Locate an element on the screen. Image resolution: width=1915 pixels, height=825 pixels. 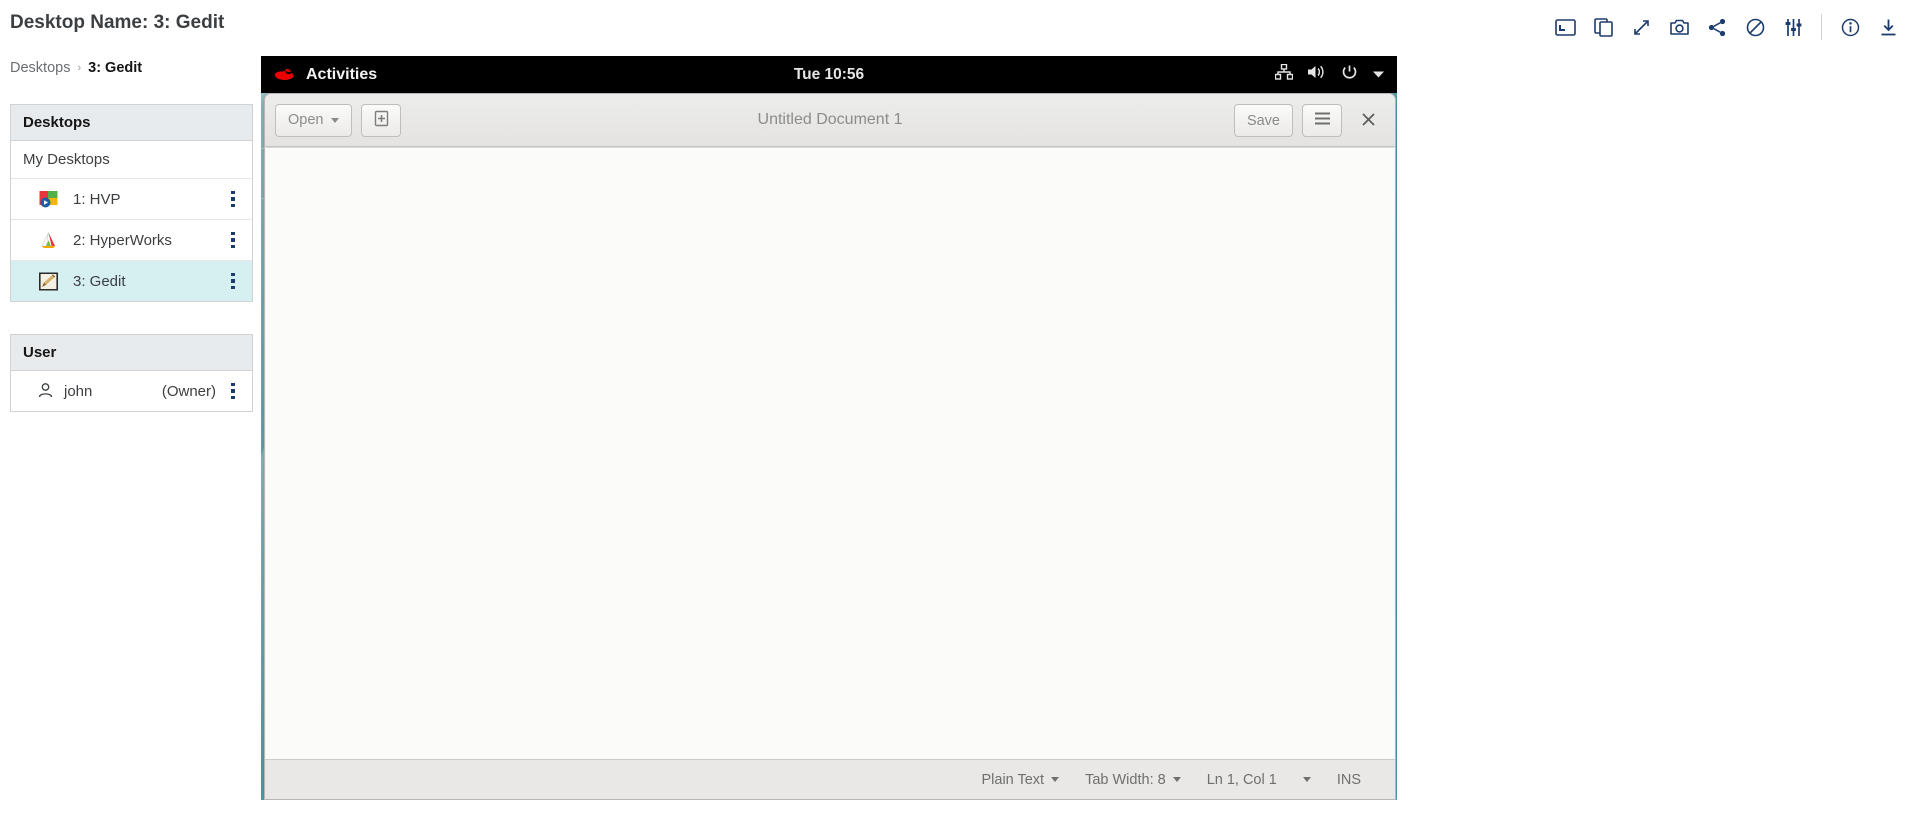
insert-mode-label: INS is located at coordinates (1348, 779).